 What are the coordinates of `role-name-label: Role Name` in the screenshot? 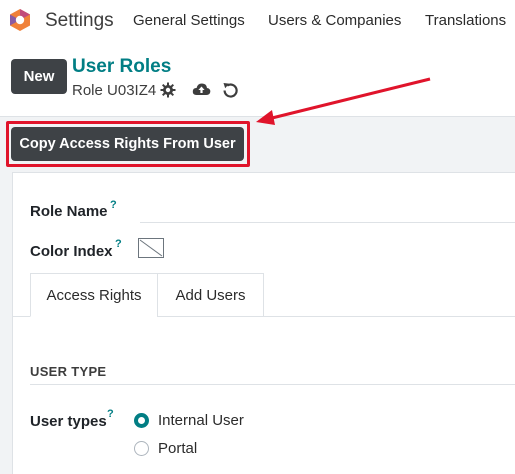 It's located at (69, 211).